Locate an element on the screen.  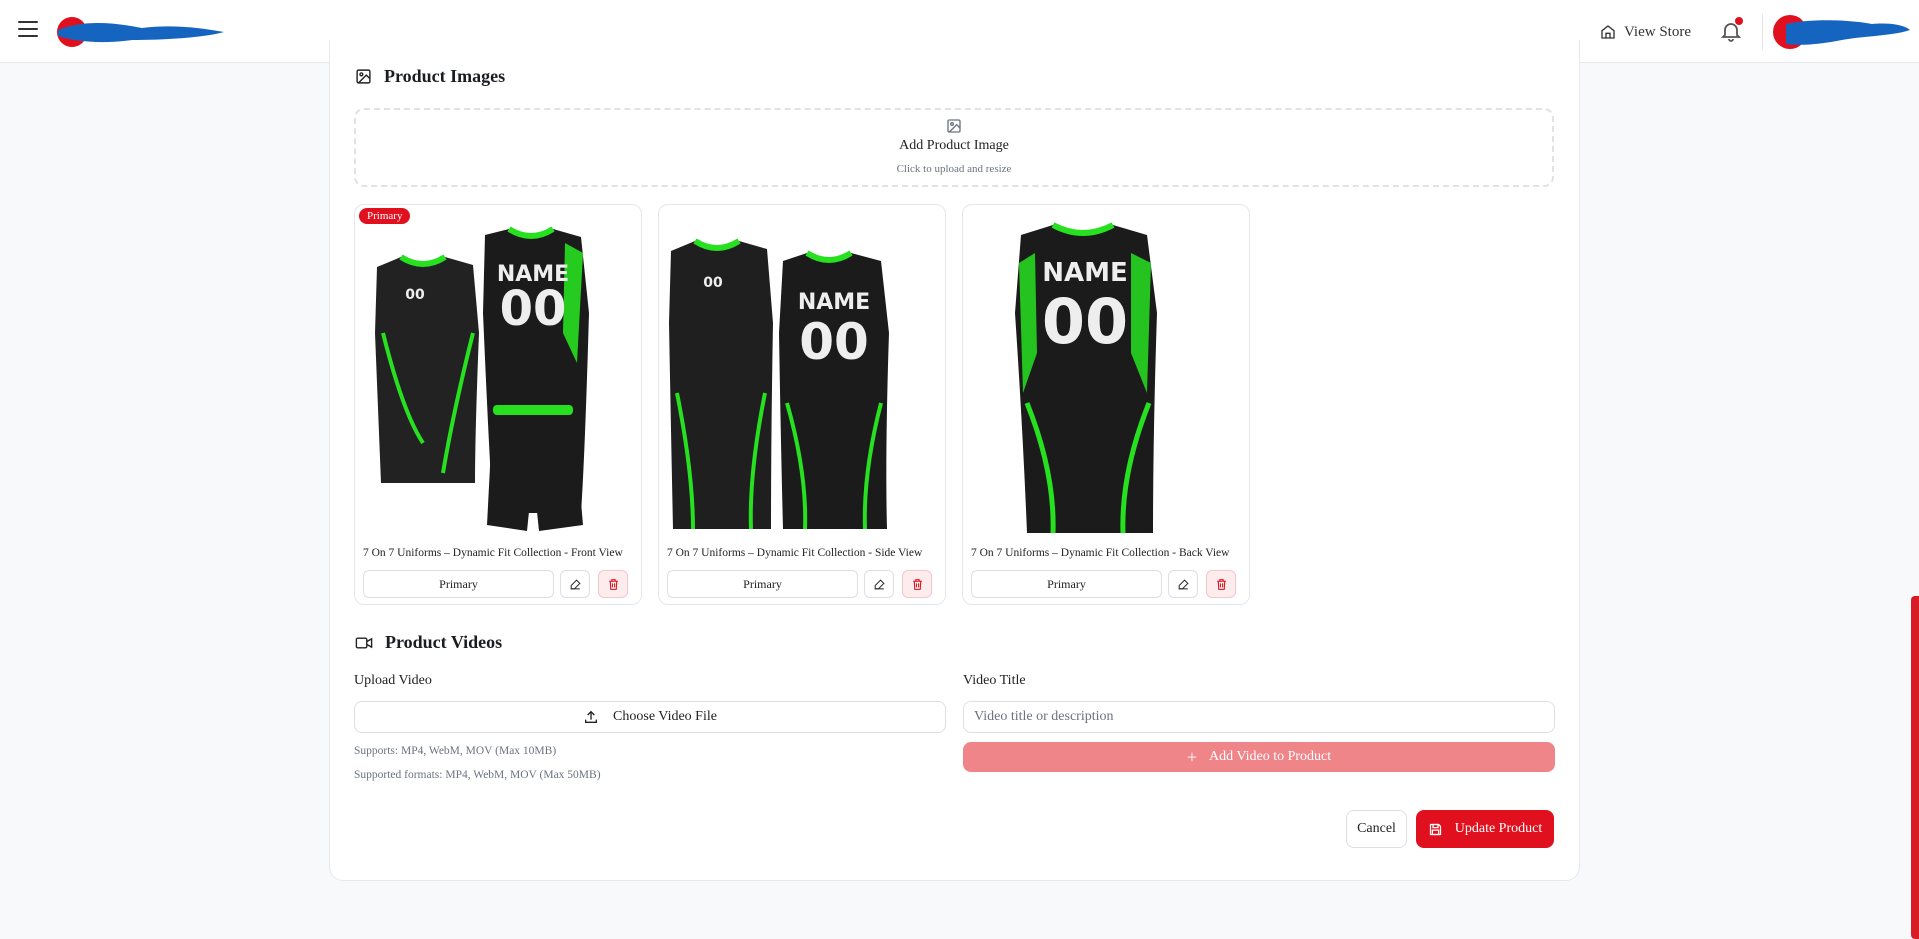
save-icon is located at coordinates (1435, 829).